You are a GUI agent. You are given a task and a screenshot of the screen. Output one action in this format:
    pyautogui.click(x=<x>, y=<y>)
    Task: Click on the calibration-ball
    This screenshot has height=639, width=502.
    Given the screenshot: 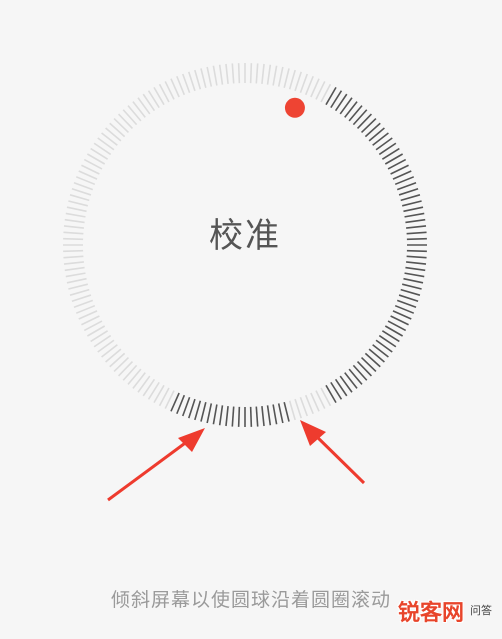 What is the action you would take?
    pyautogui.click(x=294, y=107)
    